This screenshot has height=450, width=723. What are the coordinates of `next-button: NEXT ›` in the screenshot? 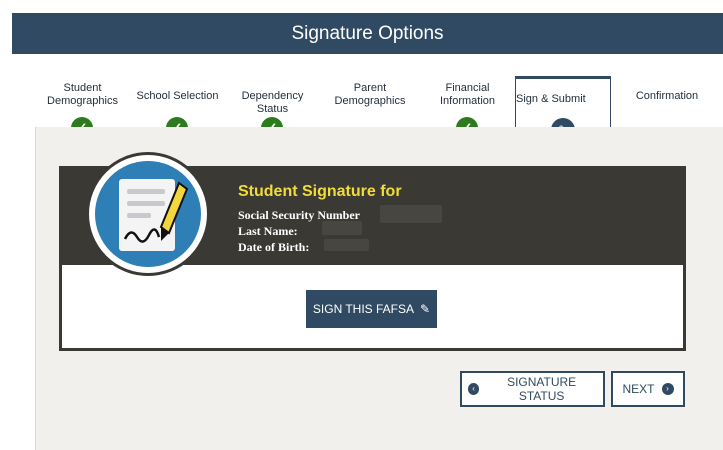 It's located at (648, 389).